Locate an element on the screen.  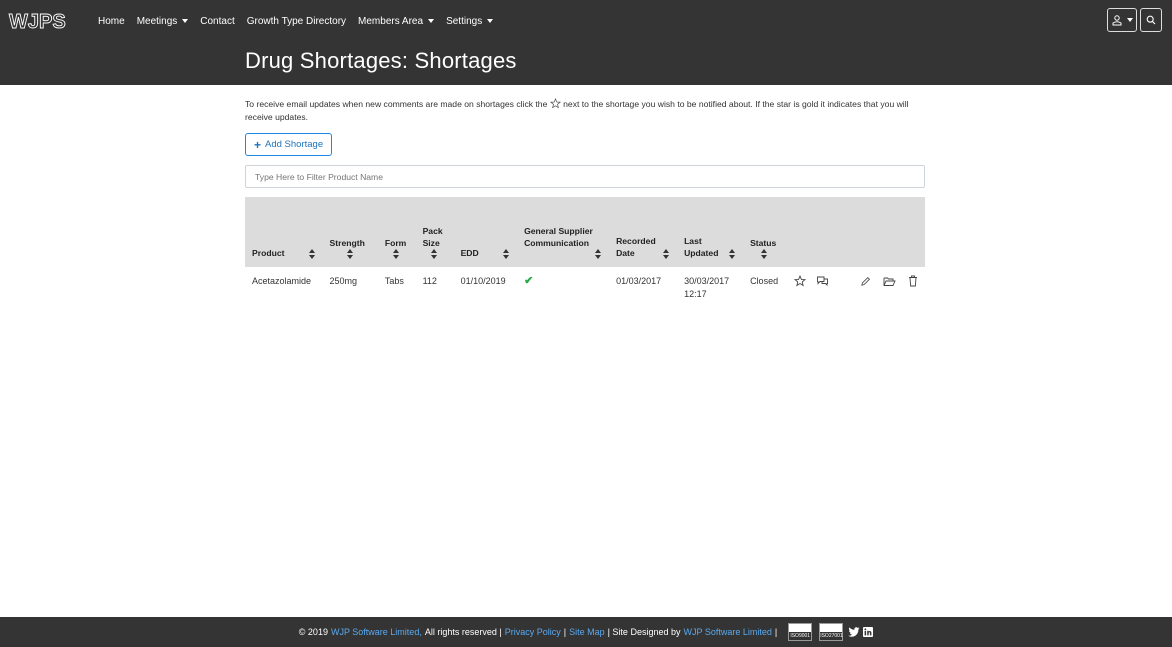
header-label: Strength is located at coordinates (347, 243).